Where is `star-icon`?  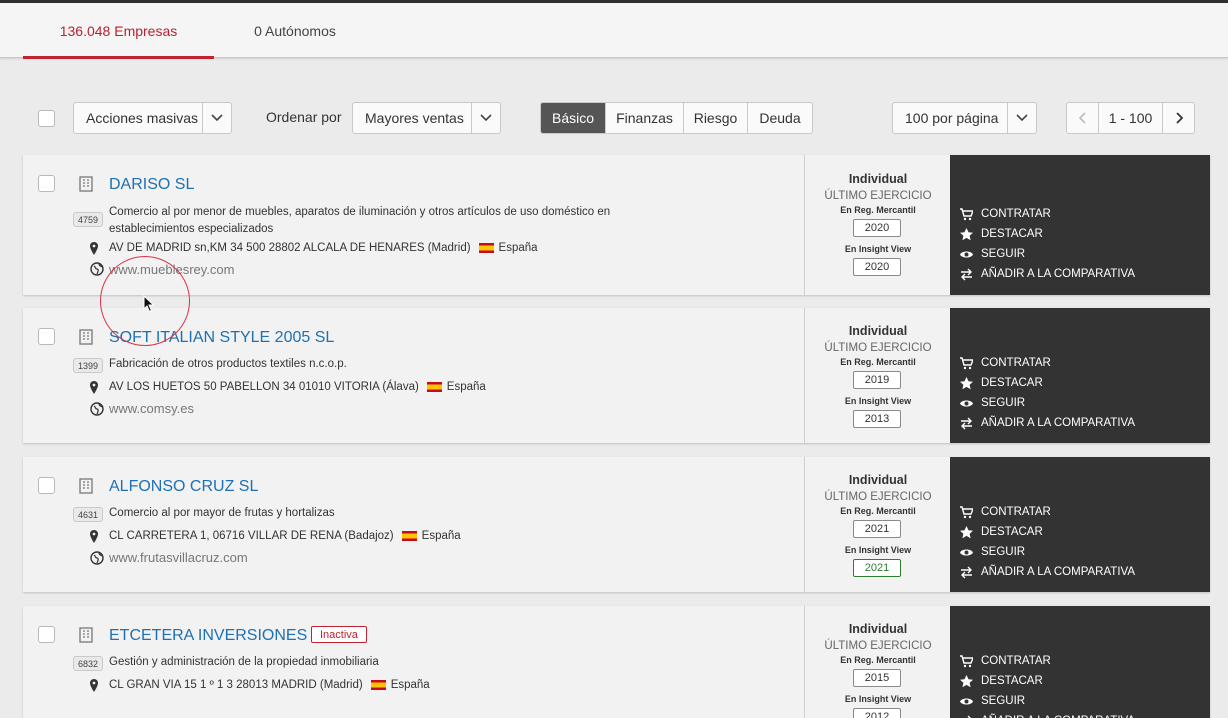 star-icon is located at coordinates (966, 382).